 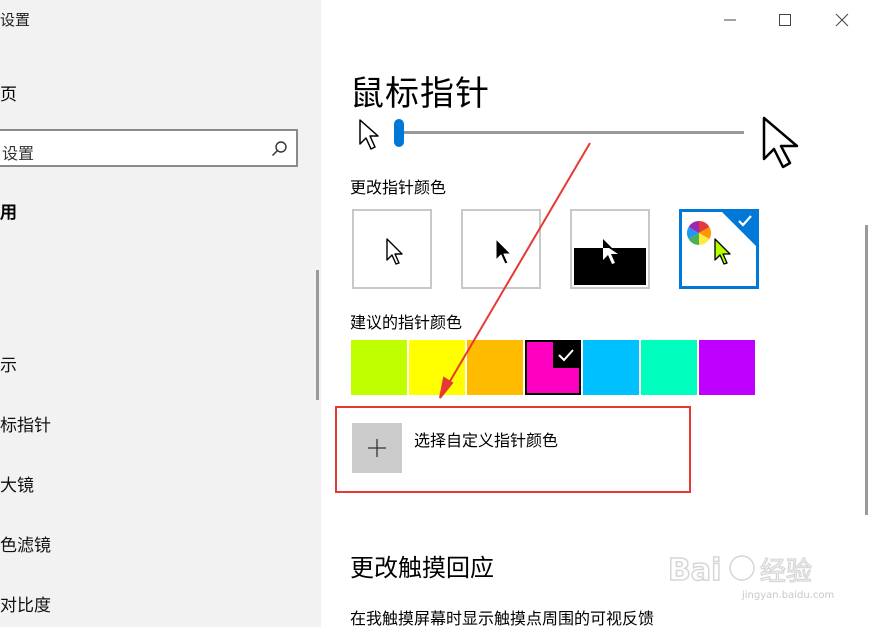 I want to click on baidu-watermark-logo: Bai 经验, so click(x=740, y=570).